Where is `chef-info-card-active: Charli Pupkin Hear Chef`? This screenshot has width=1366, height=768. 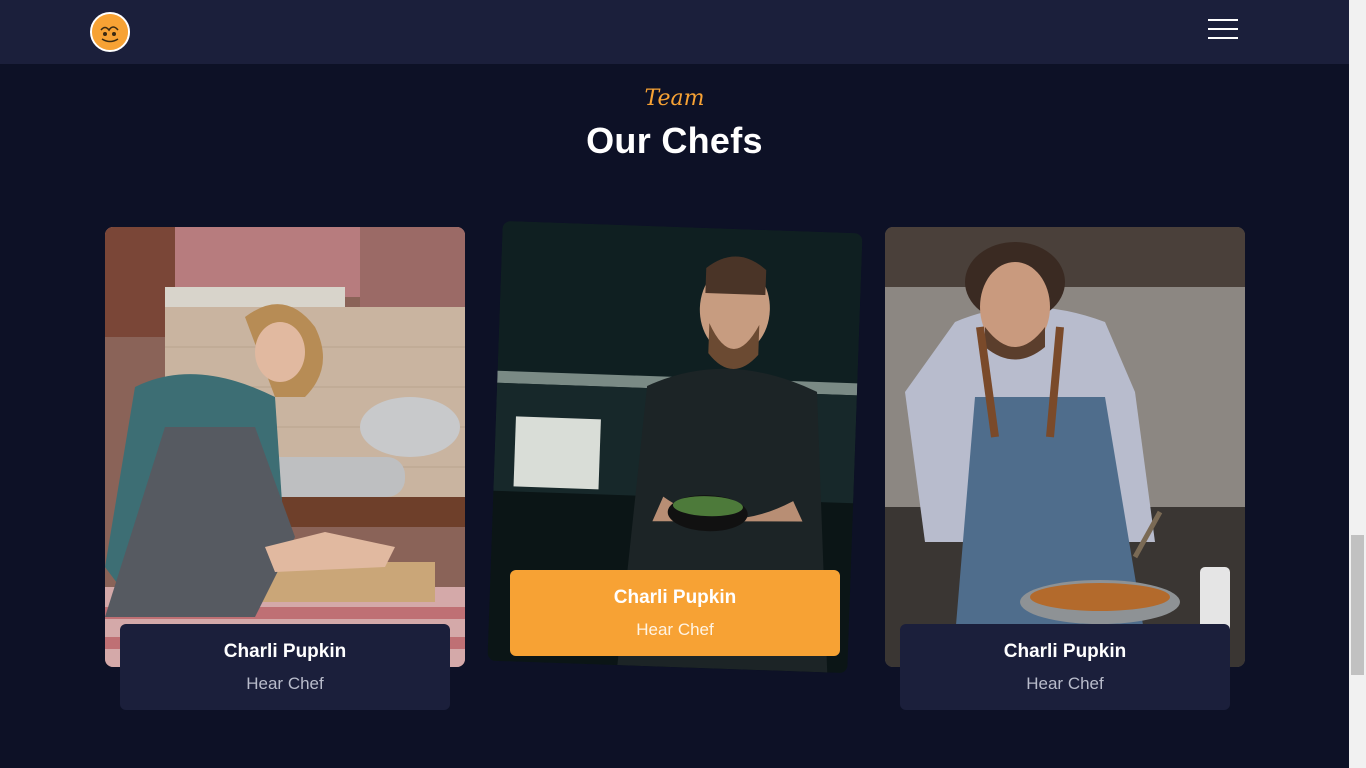
chef-info-card-active: Charli Pupkin Hear Chef is located at coordinates (675, 613).